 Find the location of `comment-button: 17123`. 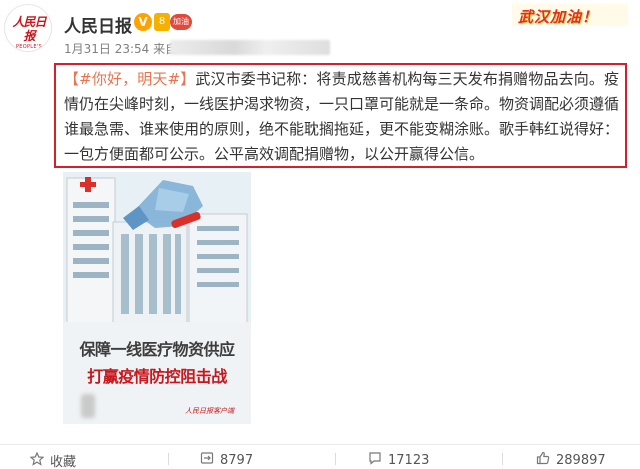

comment-button: 17123 is located at coordinates (398, 460).